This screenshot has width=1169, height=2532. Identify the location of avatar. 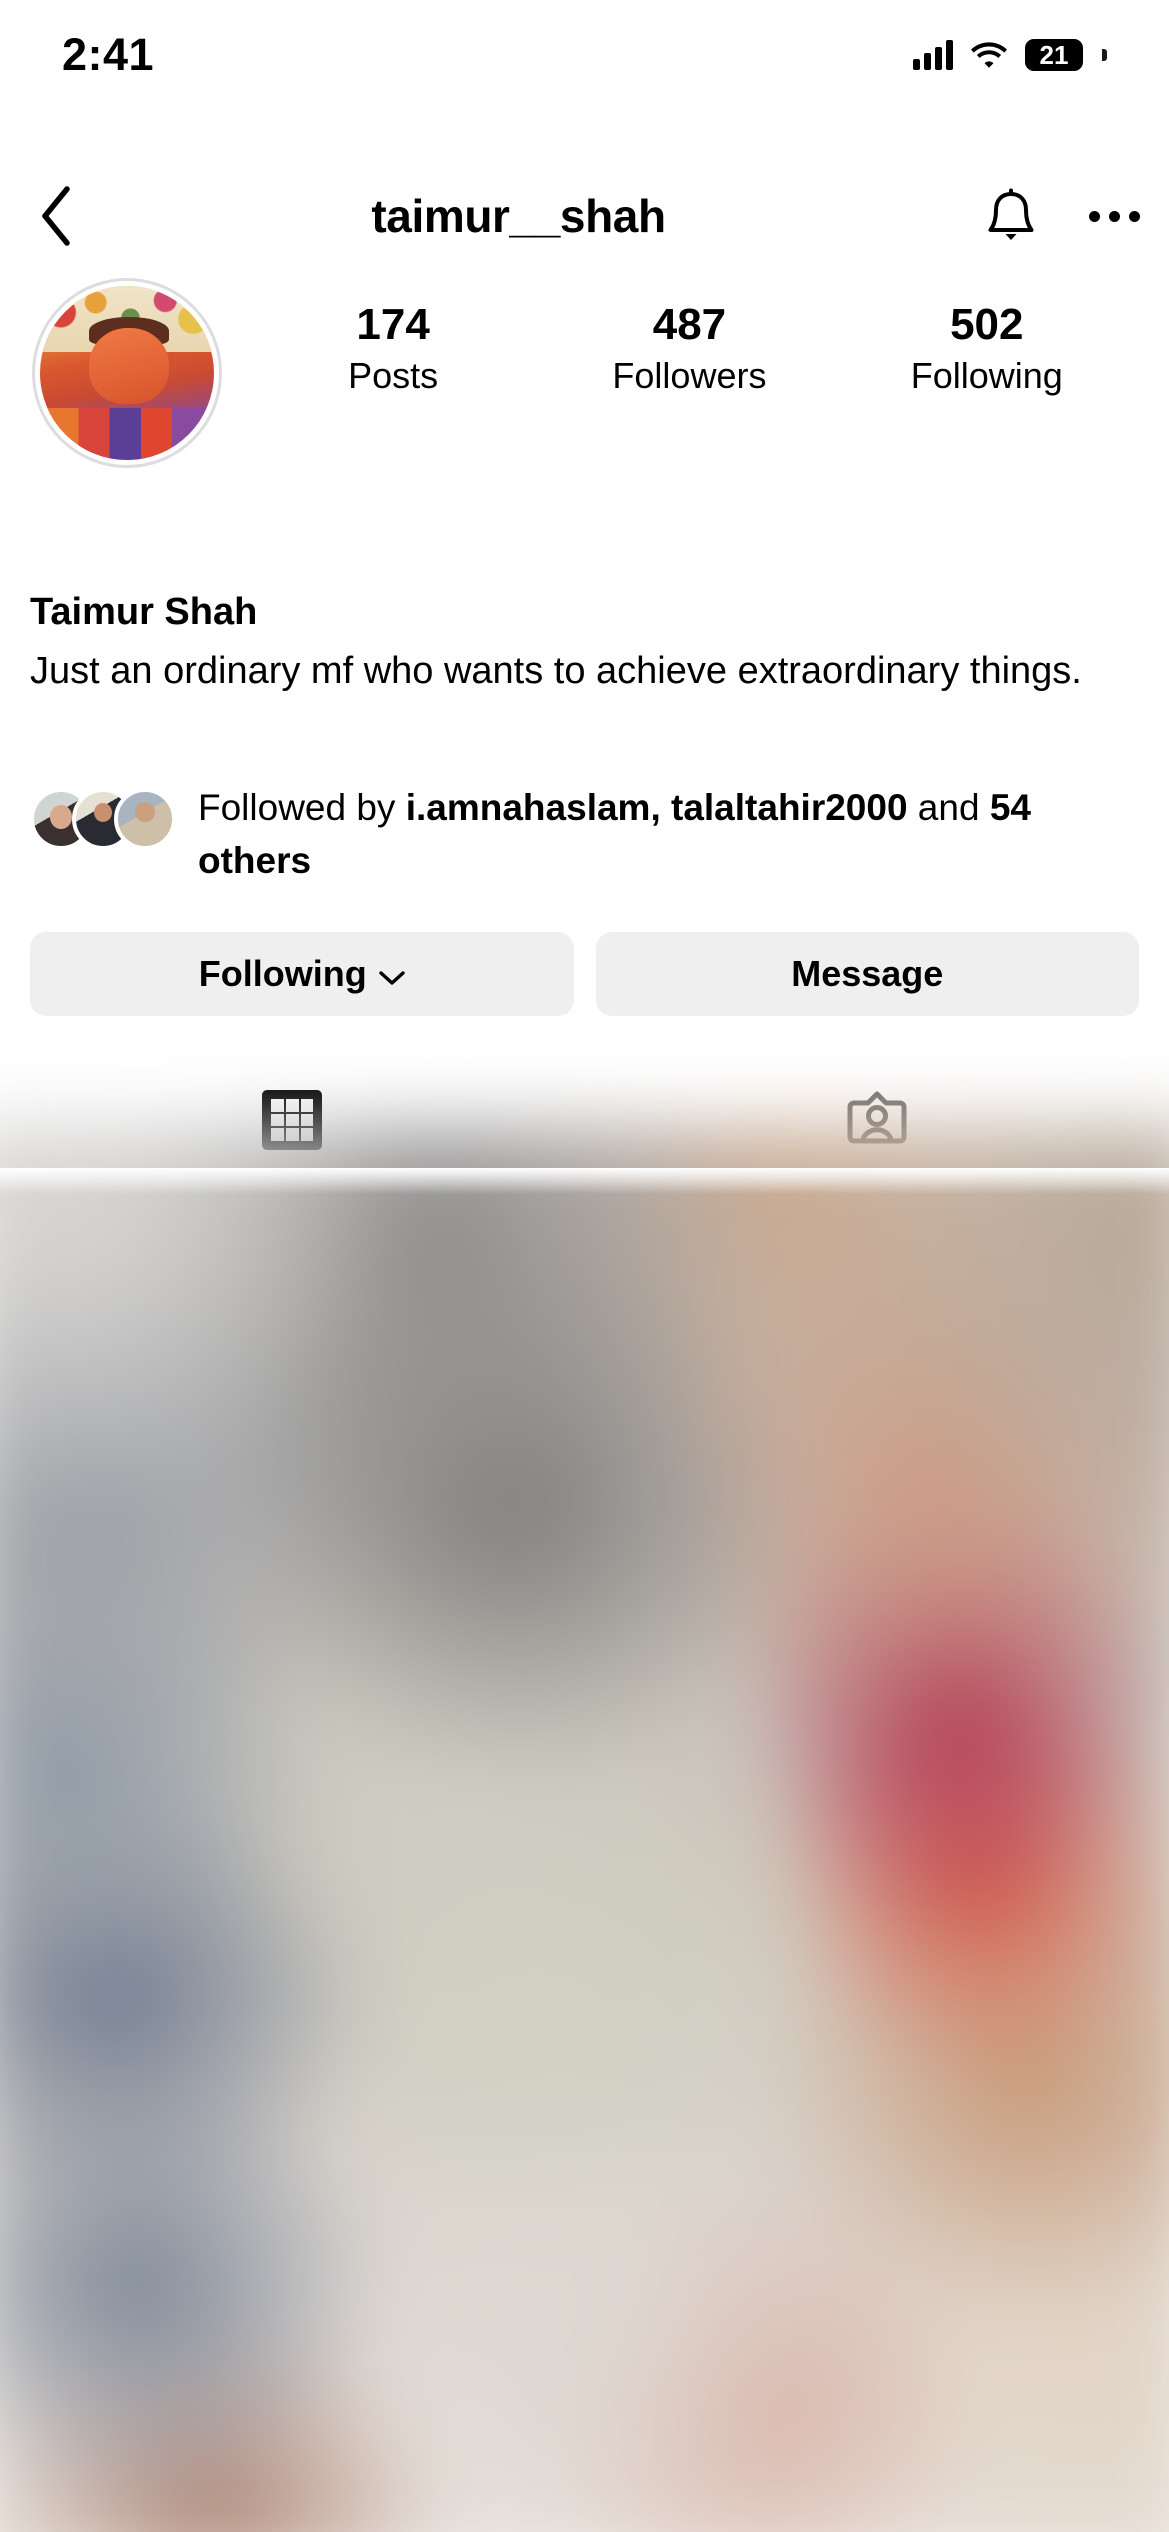
(127, 373).